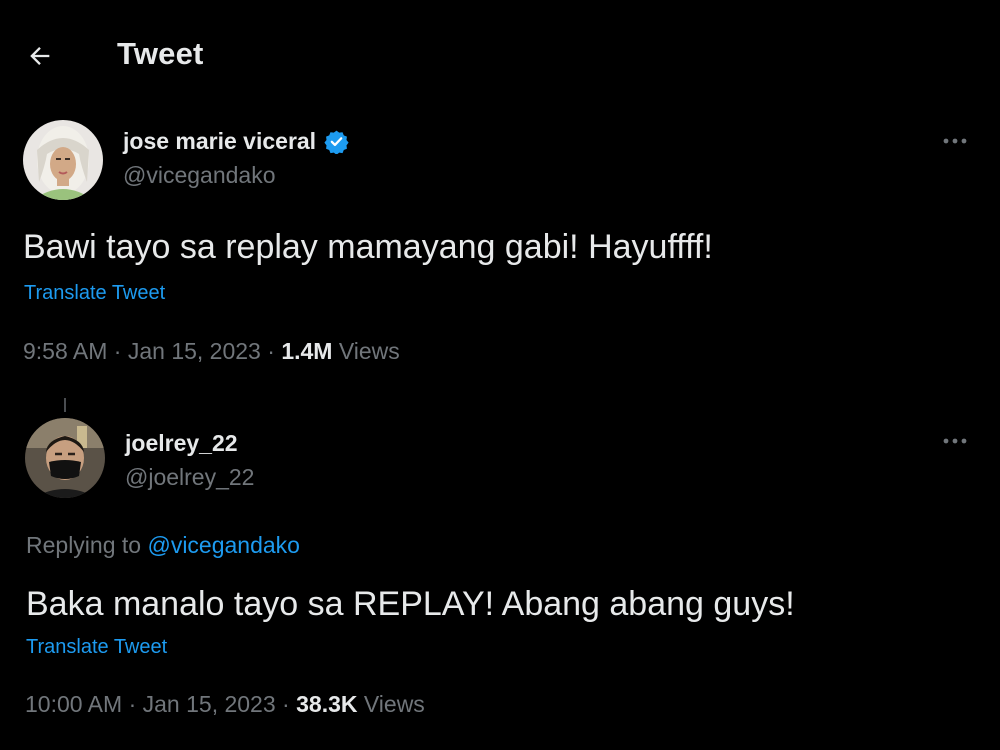 The image size is (1000, 750). I want to click on verified-badge-icon, so click(336, 142).